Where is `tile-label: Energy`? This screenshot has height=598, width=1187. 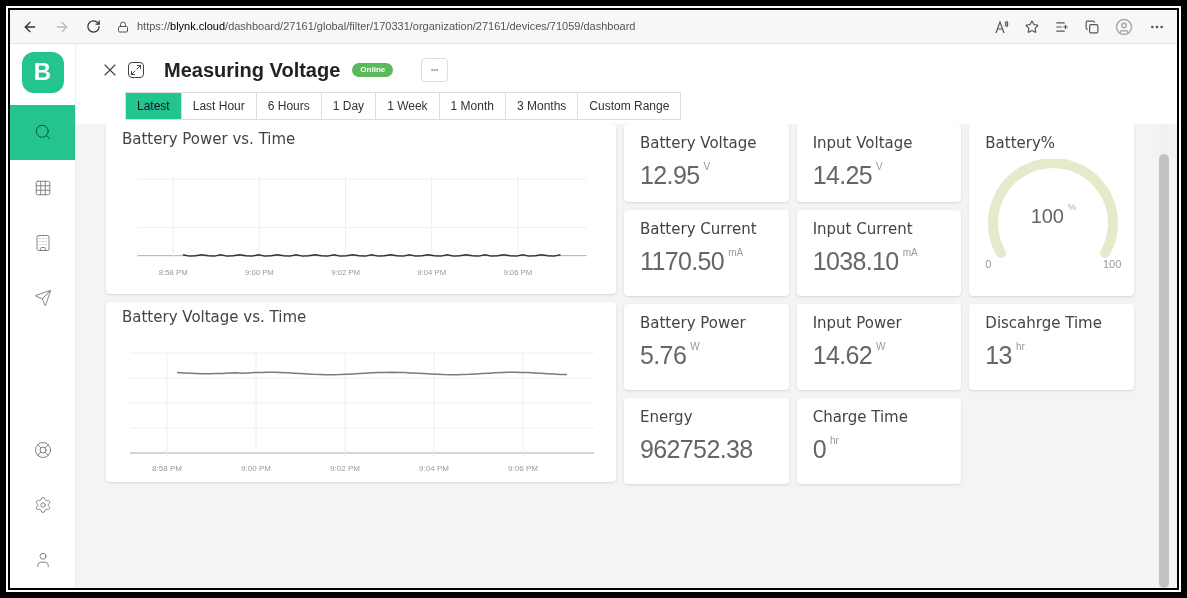
tile-label: Energy is located at coordinates (667, 417).